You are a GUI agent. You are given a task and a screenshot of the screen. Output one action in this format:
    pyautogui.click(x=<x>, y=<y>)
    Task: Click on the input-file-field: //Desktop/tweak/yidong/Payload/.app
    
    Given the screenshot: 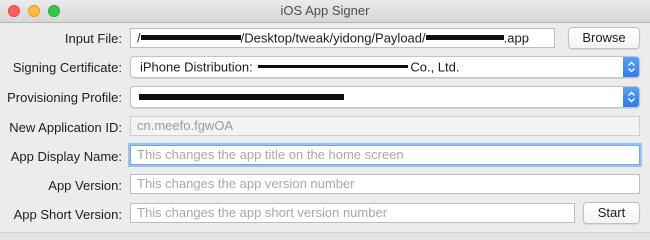 What is the action you would take?
    pyautogui.click(x=342, y=38)
    